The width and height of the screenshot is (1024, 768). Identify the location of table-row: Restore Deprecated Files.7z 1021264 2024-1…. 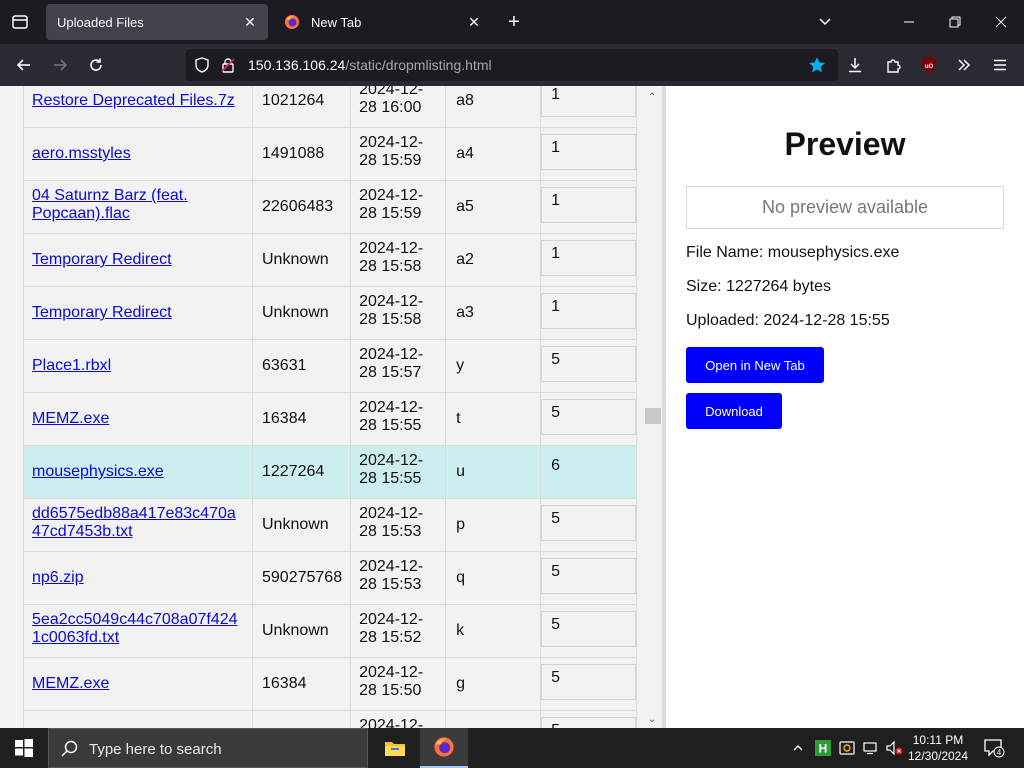
(330, 107).